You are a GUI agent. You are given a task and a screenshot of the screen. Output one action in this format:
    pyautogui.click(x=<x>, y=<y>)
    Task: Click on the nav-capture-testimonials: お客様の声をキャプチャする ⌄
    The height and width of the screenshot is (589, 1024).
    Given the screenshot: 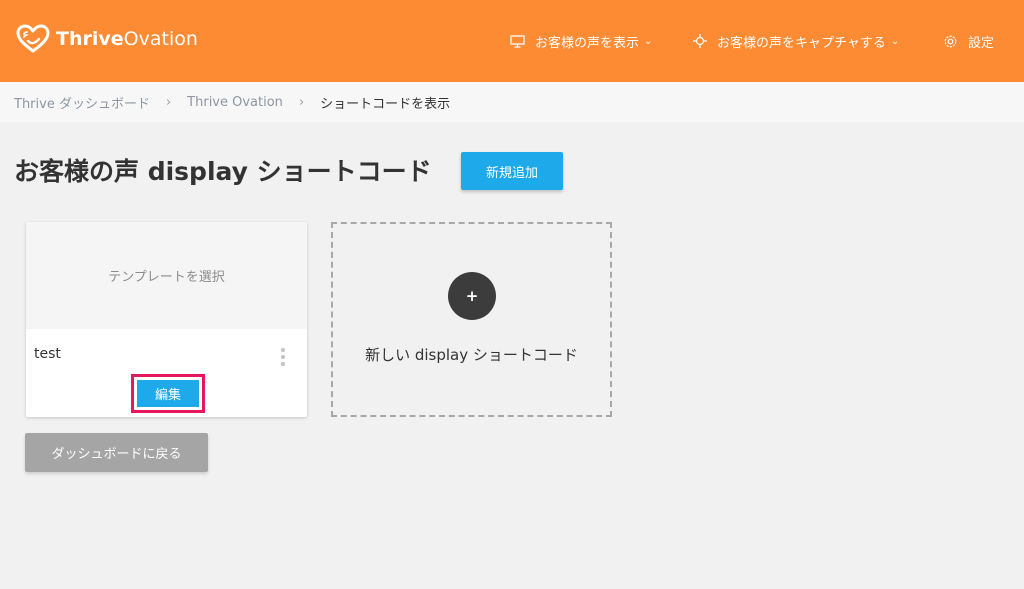 What is the action you would take?
    pyautogui.click(x=796, y=41)
    